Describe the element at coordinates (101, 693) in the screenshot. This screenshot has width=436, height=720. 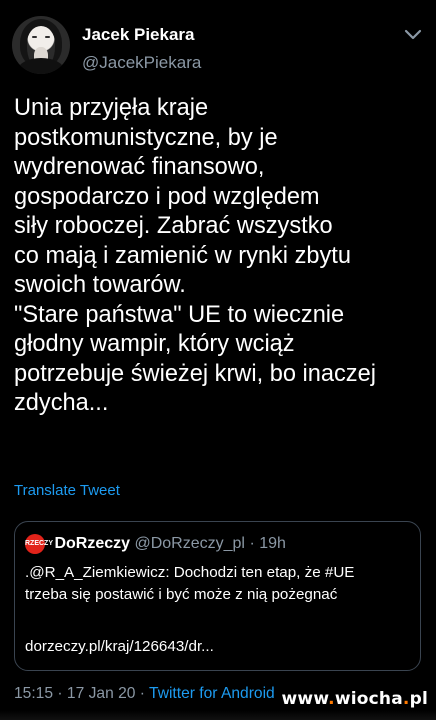
I see `tweet-date: 17 Jan 20` at that location.